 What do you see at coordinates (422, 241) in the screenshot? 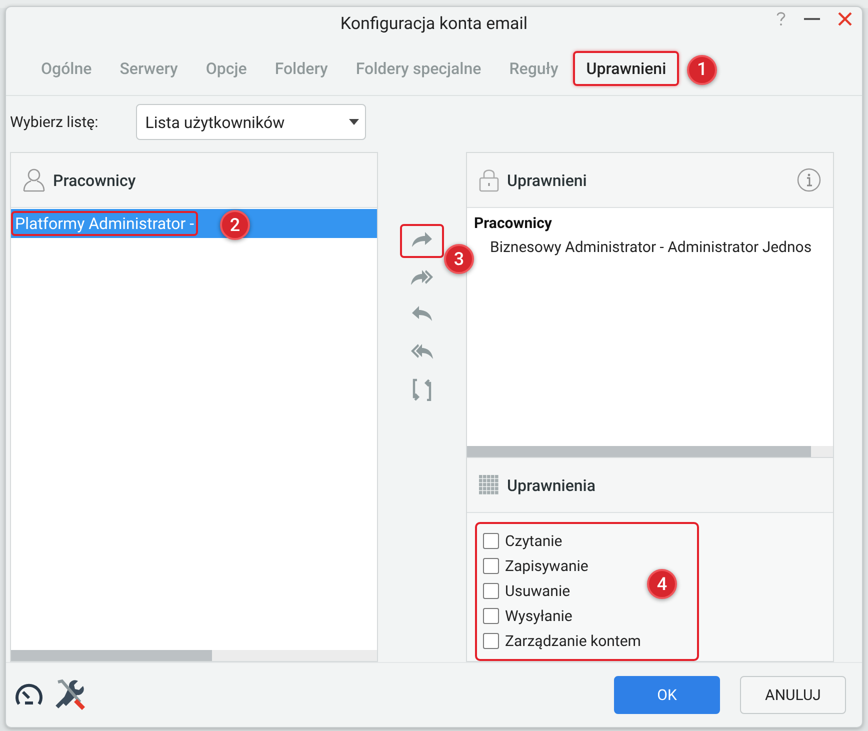
I see `toolbar-button` at bounding box center [422, 241].